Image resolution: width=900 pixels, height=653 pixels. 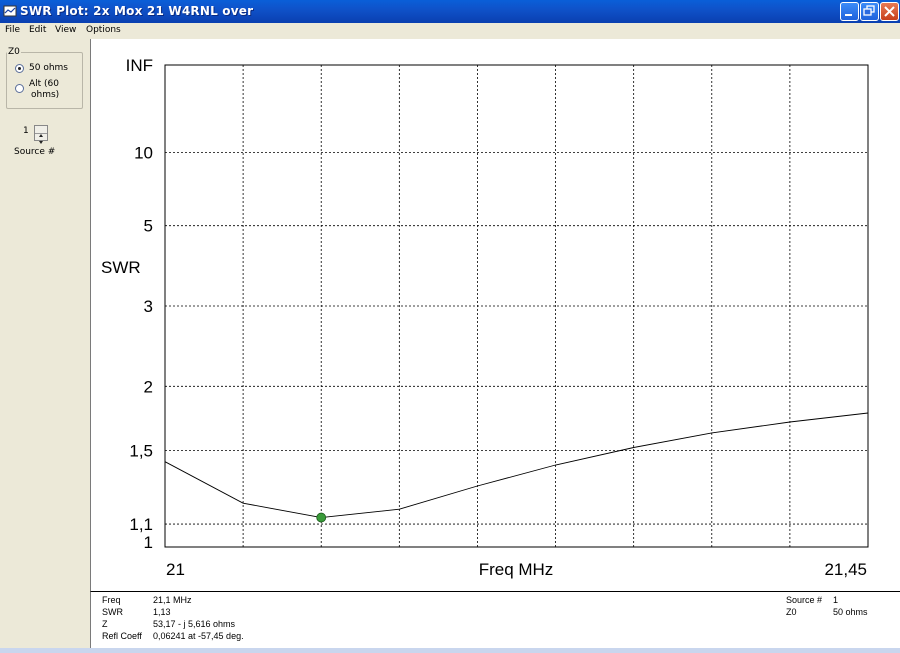 What do you see at coordinates (791, 612) in the screenshot?
I see `status-z0-label: Z0` at bounding box center [791, 612].